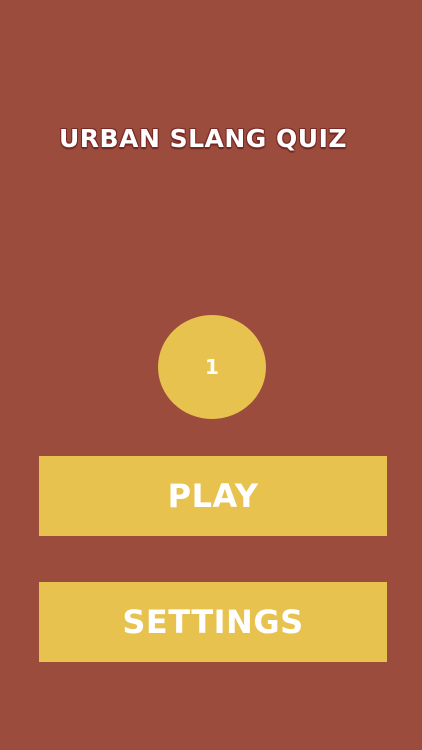  I want to click on level-indicator: 1, so click(212, 367).